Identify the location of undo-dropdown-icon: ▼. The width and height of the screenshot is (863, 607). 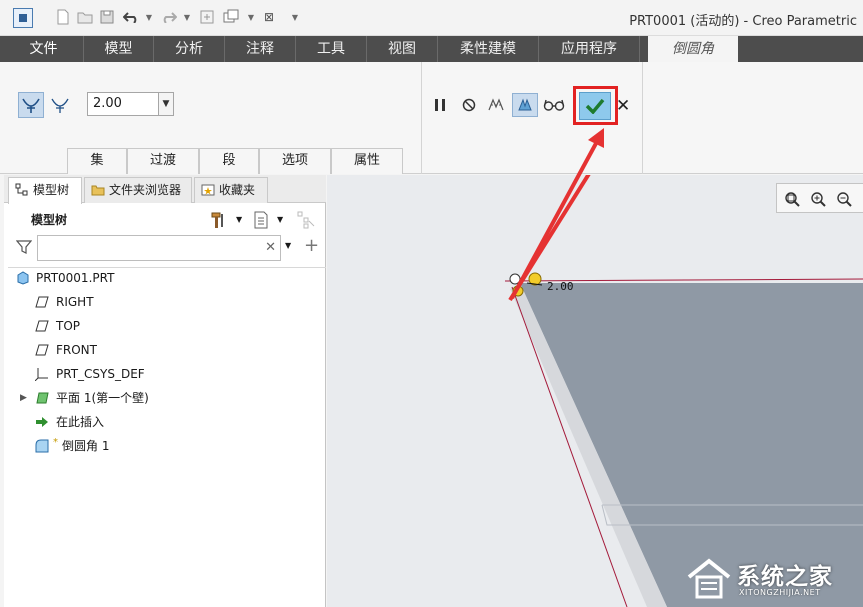
(149, 17).